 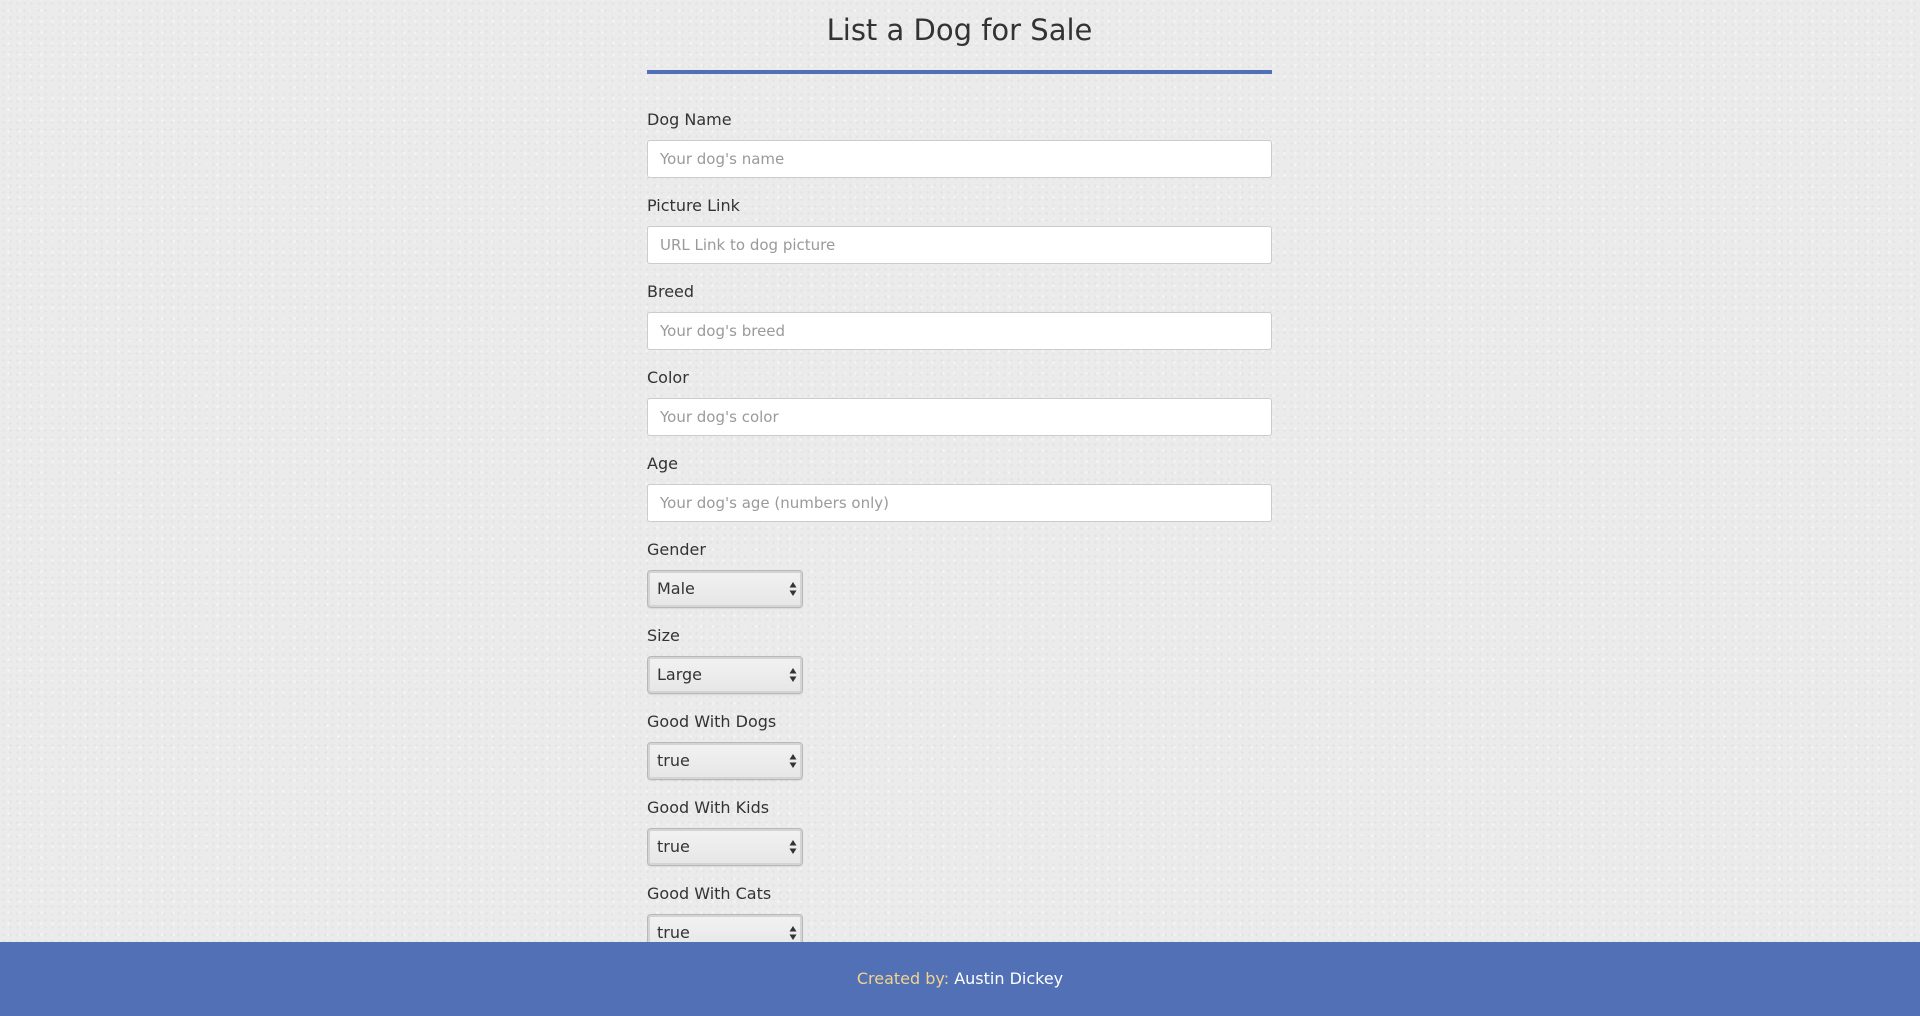 I want to click on picture-link-field: Picture Link, so click(x=959, y=239).